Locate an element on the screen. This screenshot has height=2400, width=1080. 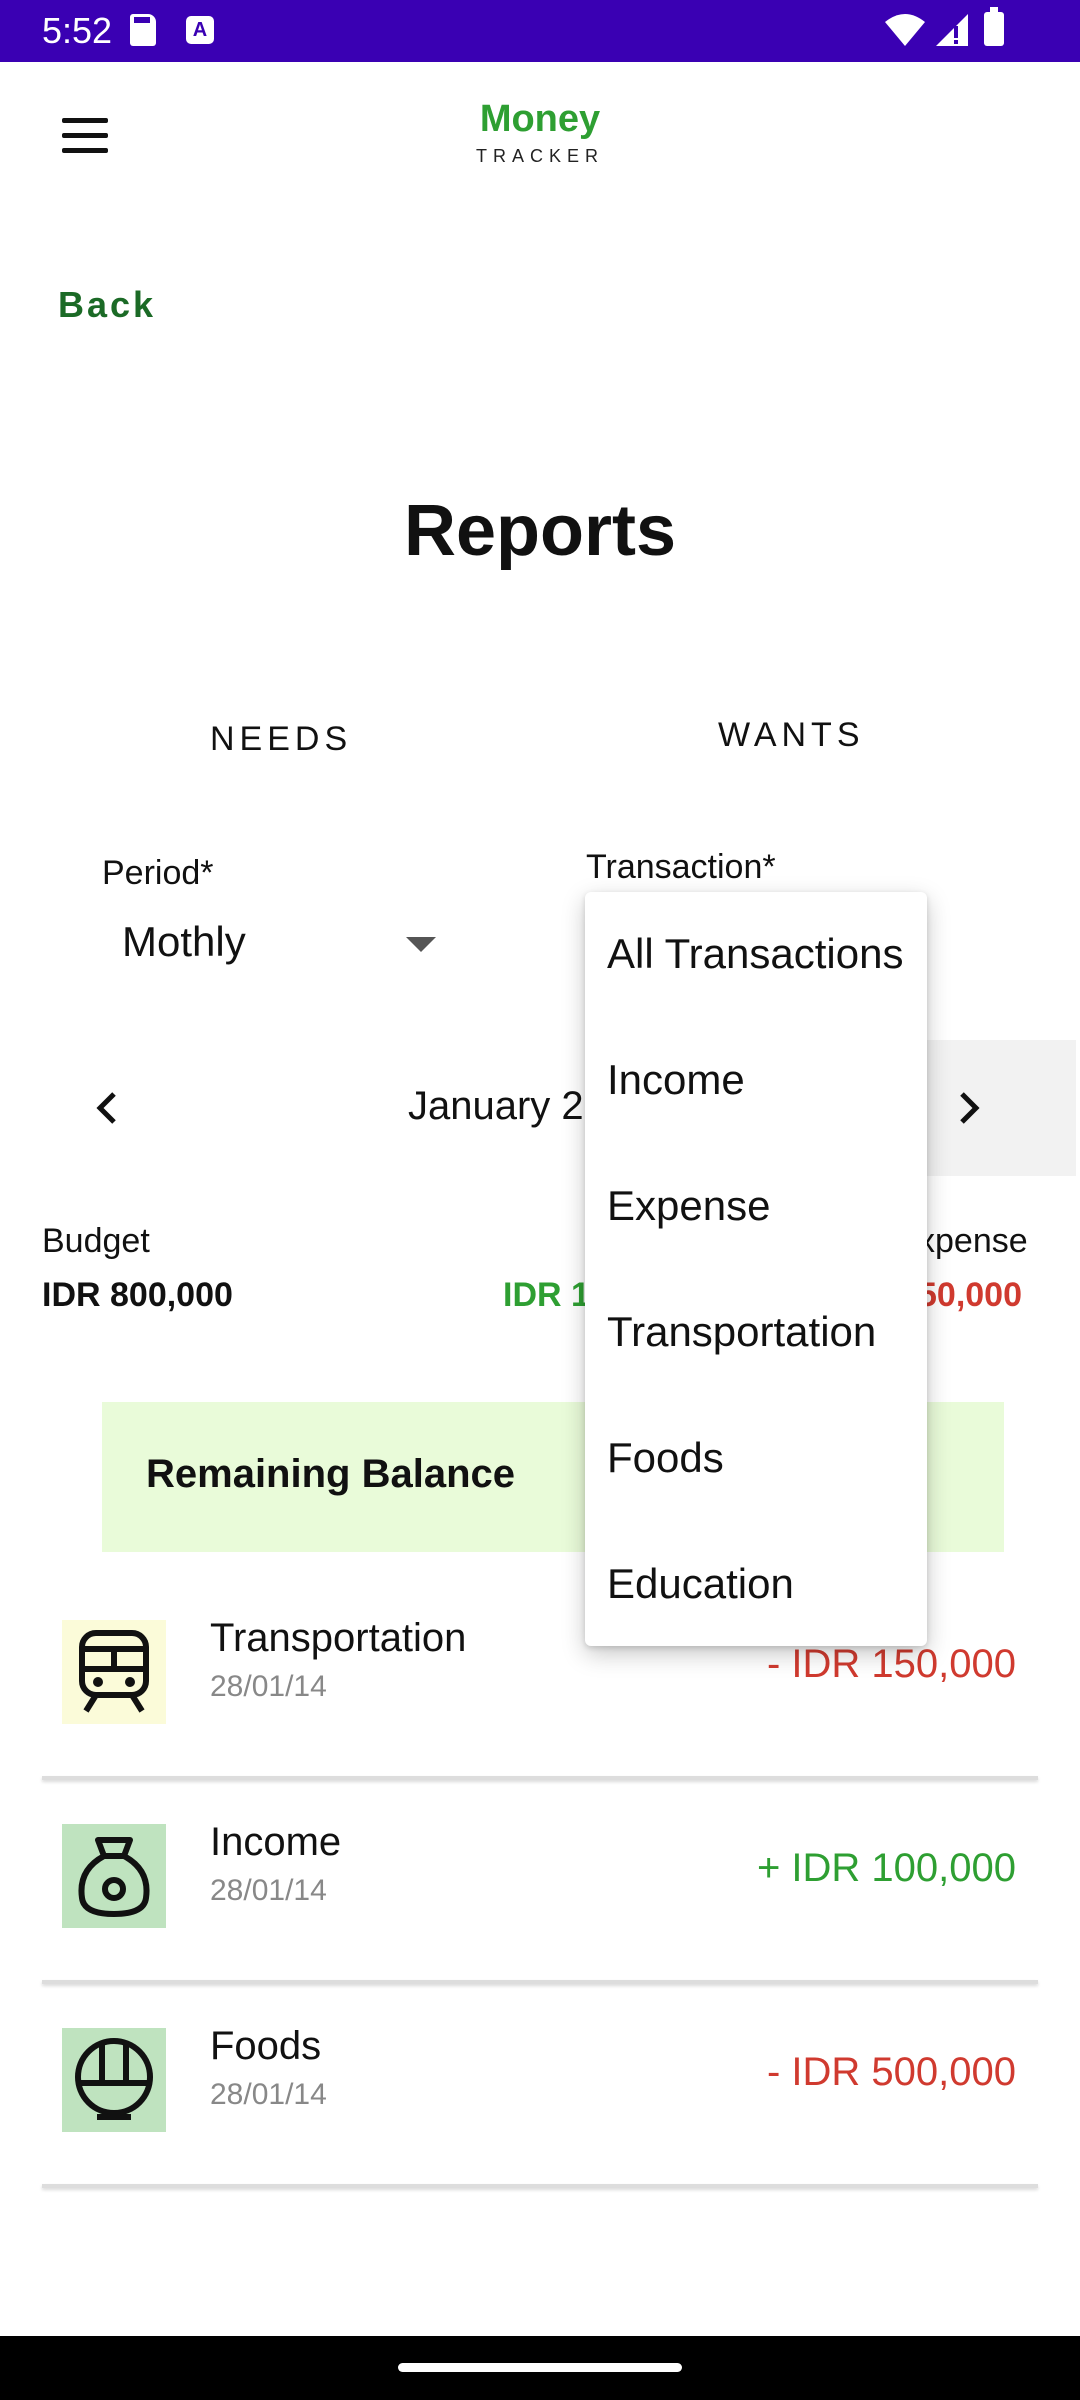
transaction-amount: - IDR 500,000 is located at coordinates (891, 2072).